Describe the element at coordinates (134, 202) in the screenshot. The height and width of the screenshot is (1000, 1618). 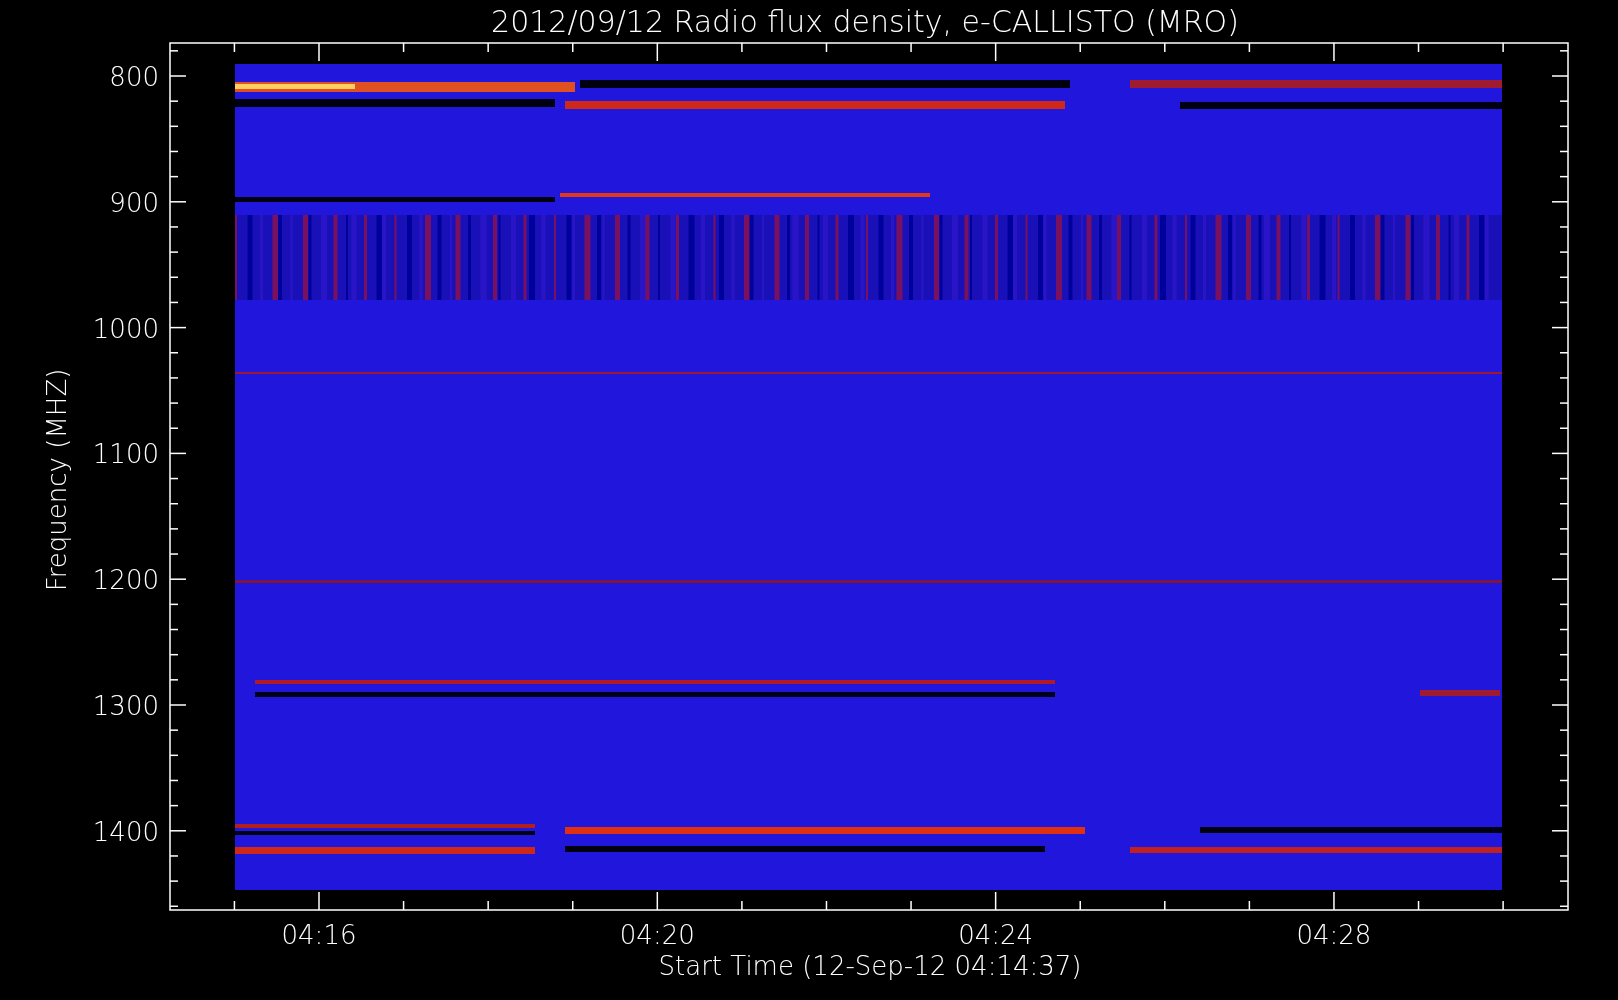
I see `y-tick-label: 900` at that location.